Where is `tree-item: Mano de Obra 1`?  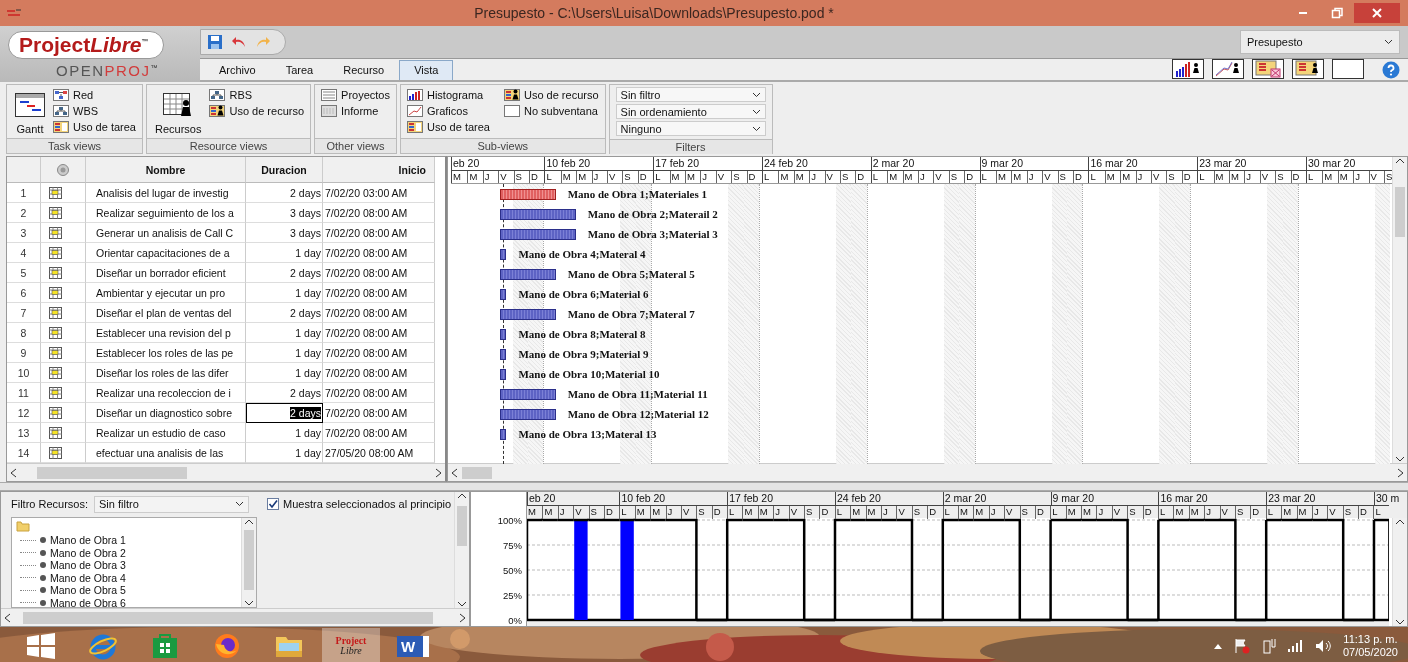
tree-item: Mano de Obra 1 is located at coordinates (88, 540).